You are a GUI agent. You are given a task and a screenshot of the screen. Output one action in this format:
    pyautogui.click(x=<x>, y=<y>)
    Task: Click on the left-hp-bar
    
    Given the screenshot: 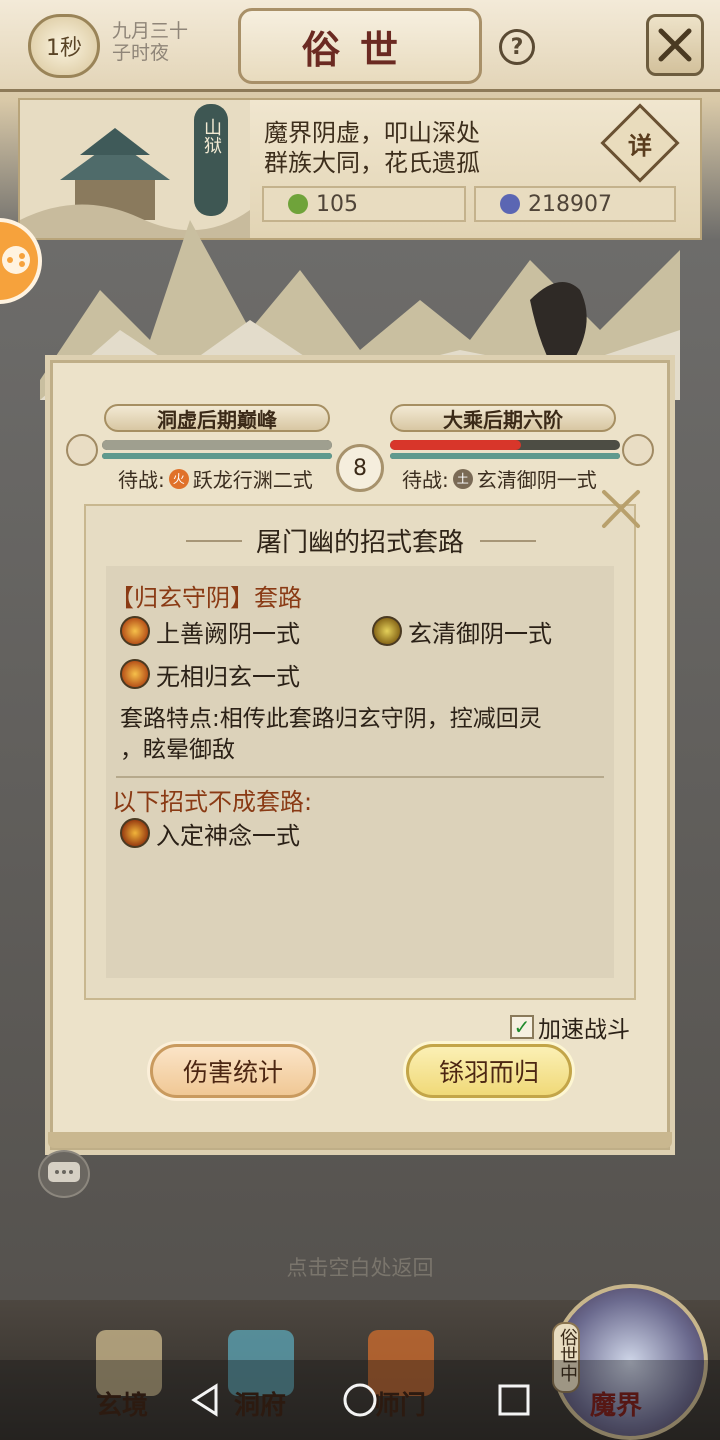 What is the action you would take?
    pyautogui.click(x=217, y=445)
    